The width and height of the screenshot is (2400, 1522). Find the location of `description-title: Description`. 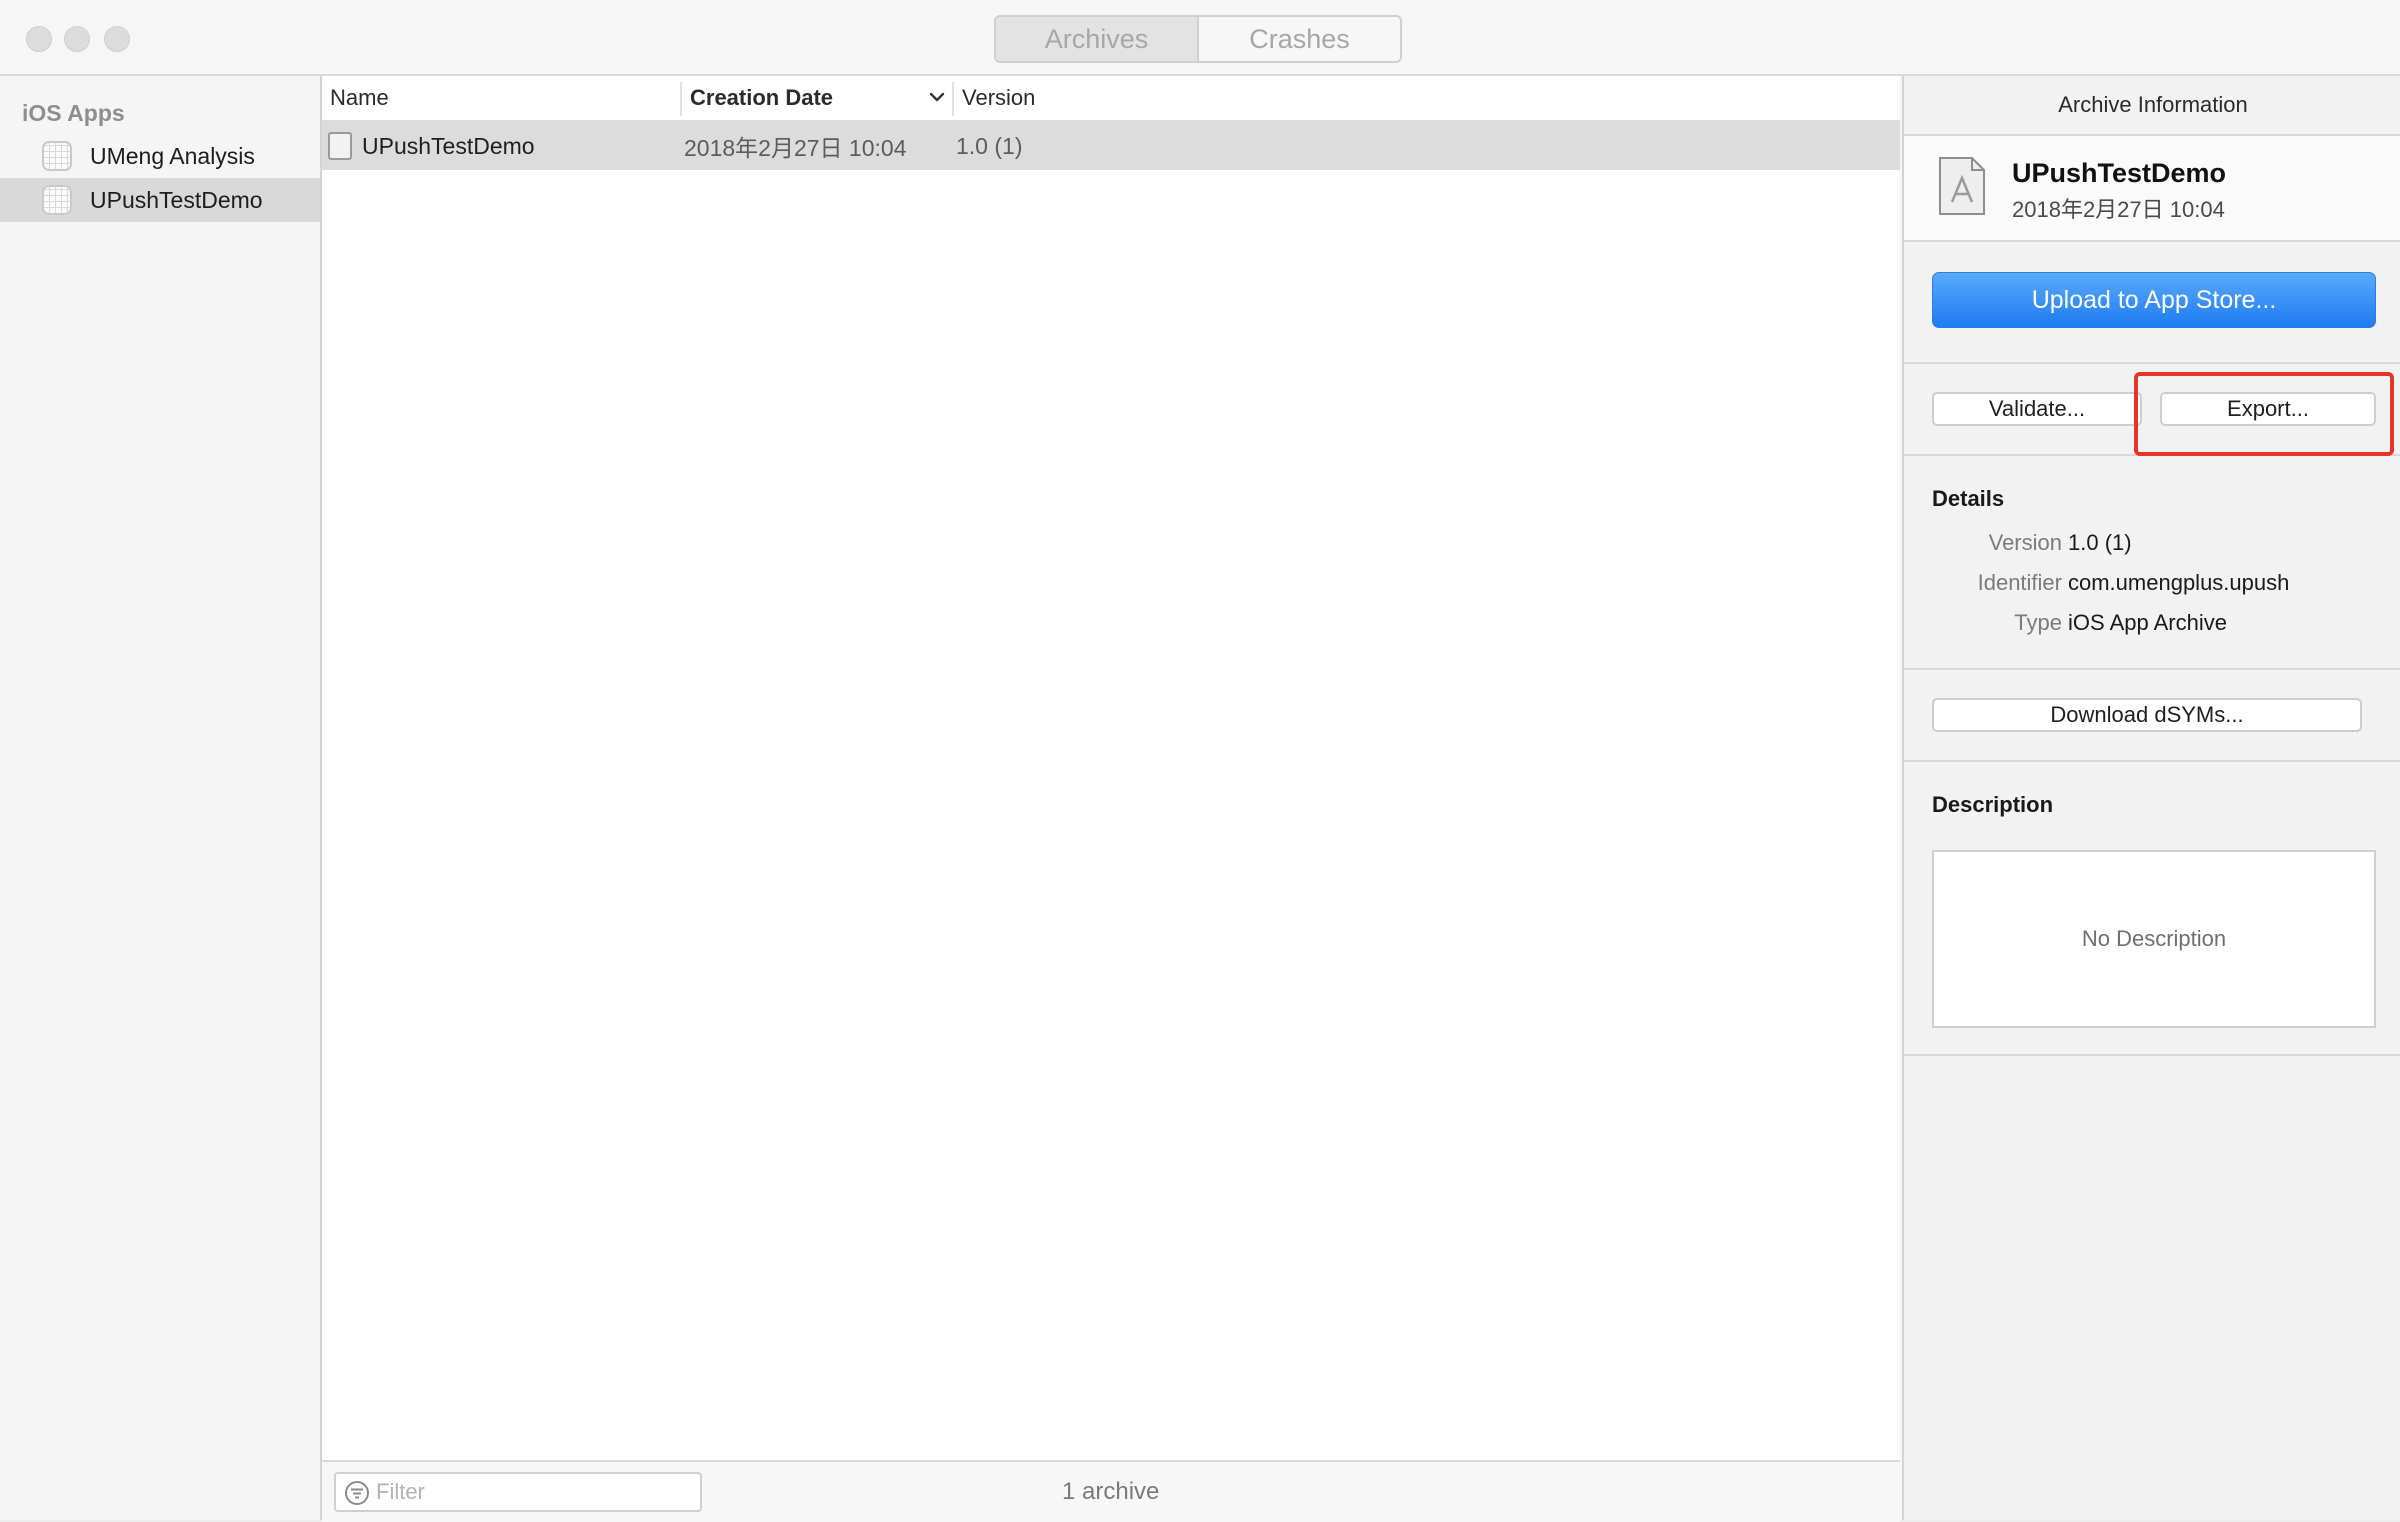

description-title: Description is located at coordinates (1993, 804).